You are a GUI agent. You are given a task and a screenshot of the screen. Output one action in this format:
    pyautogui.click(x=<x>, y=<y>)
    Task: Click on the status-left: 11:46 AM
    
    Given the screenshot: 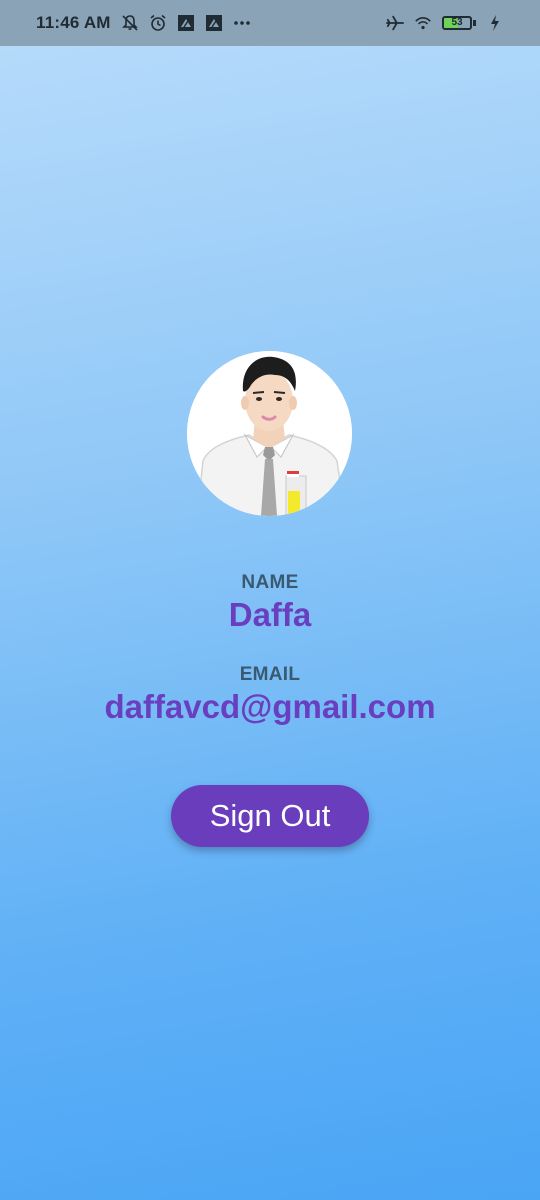 What is the action you would take?
    pyautogui.click(x=143, y=23)
    